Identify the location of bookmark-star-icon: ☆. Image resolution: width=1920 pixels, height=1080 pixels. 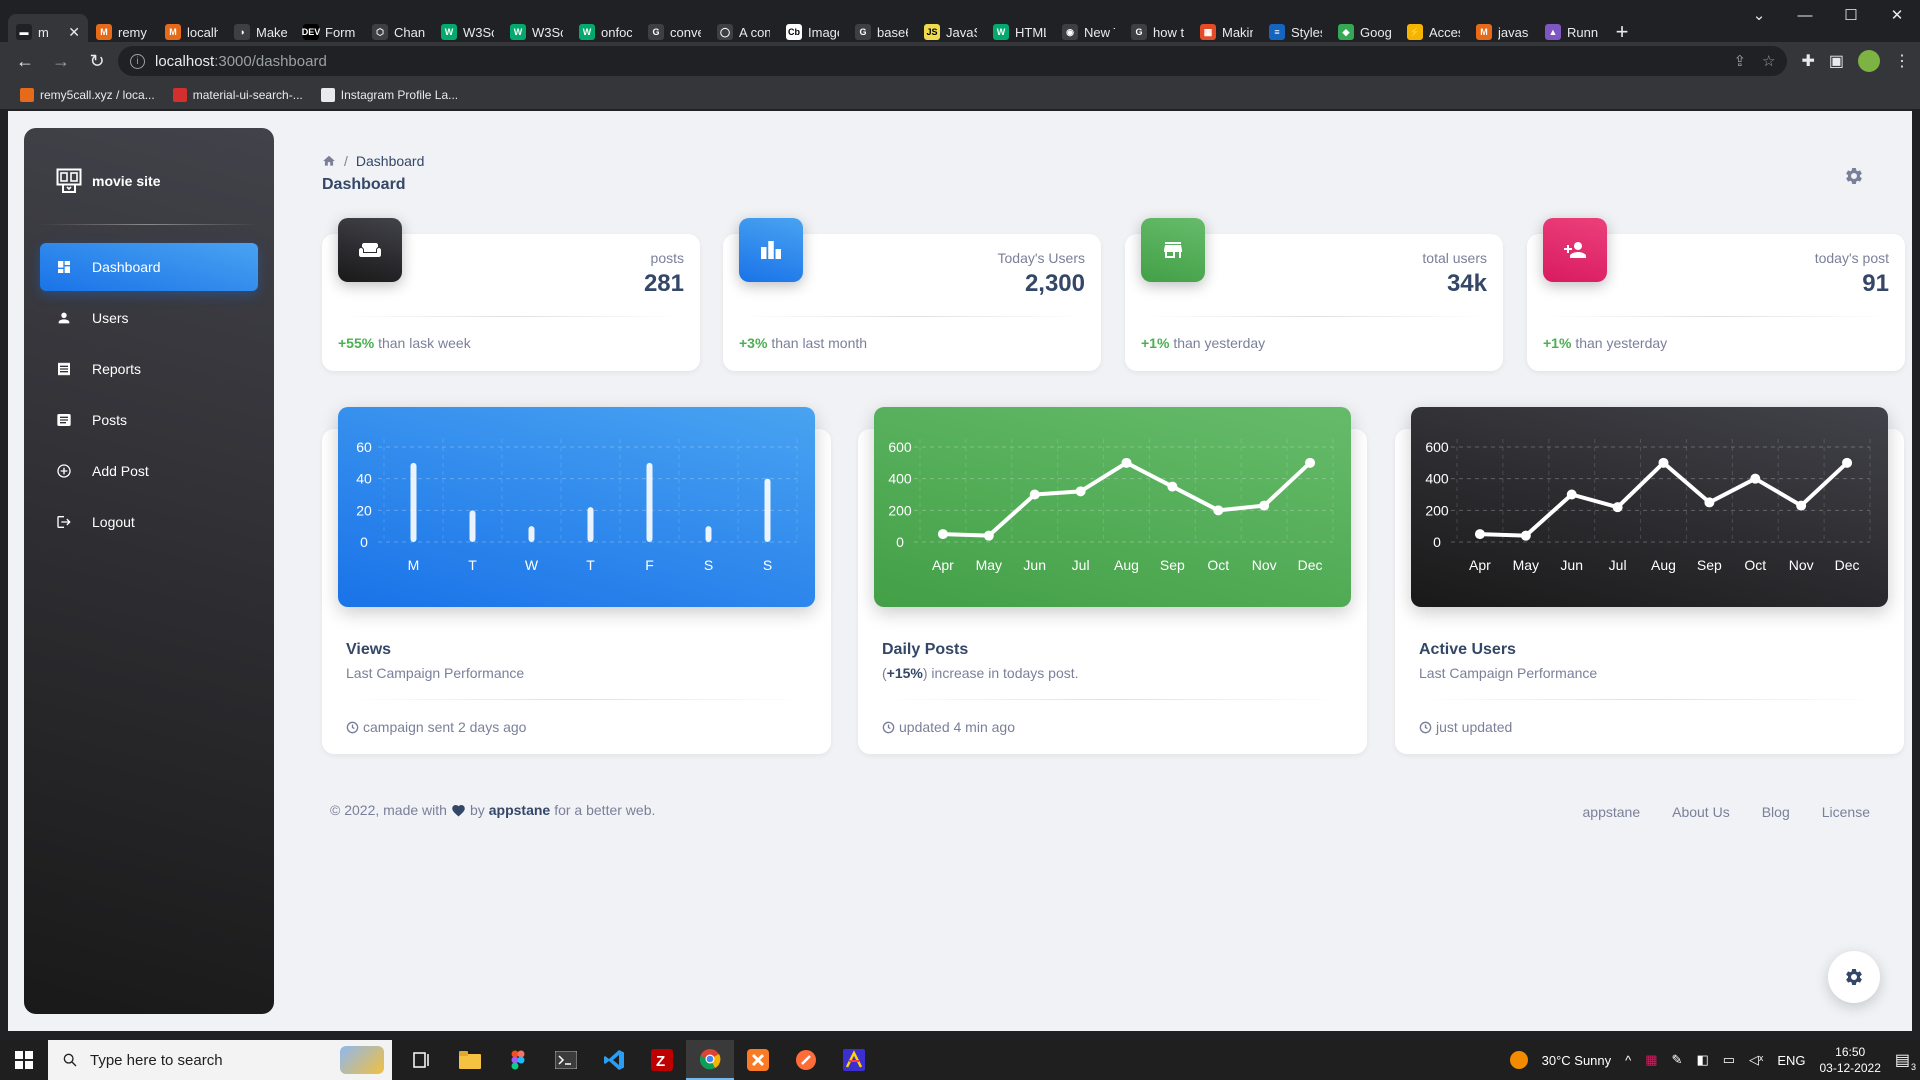
(1768, 61).